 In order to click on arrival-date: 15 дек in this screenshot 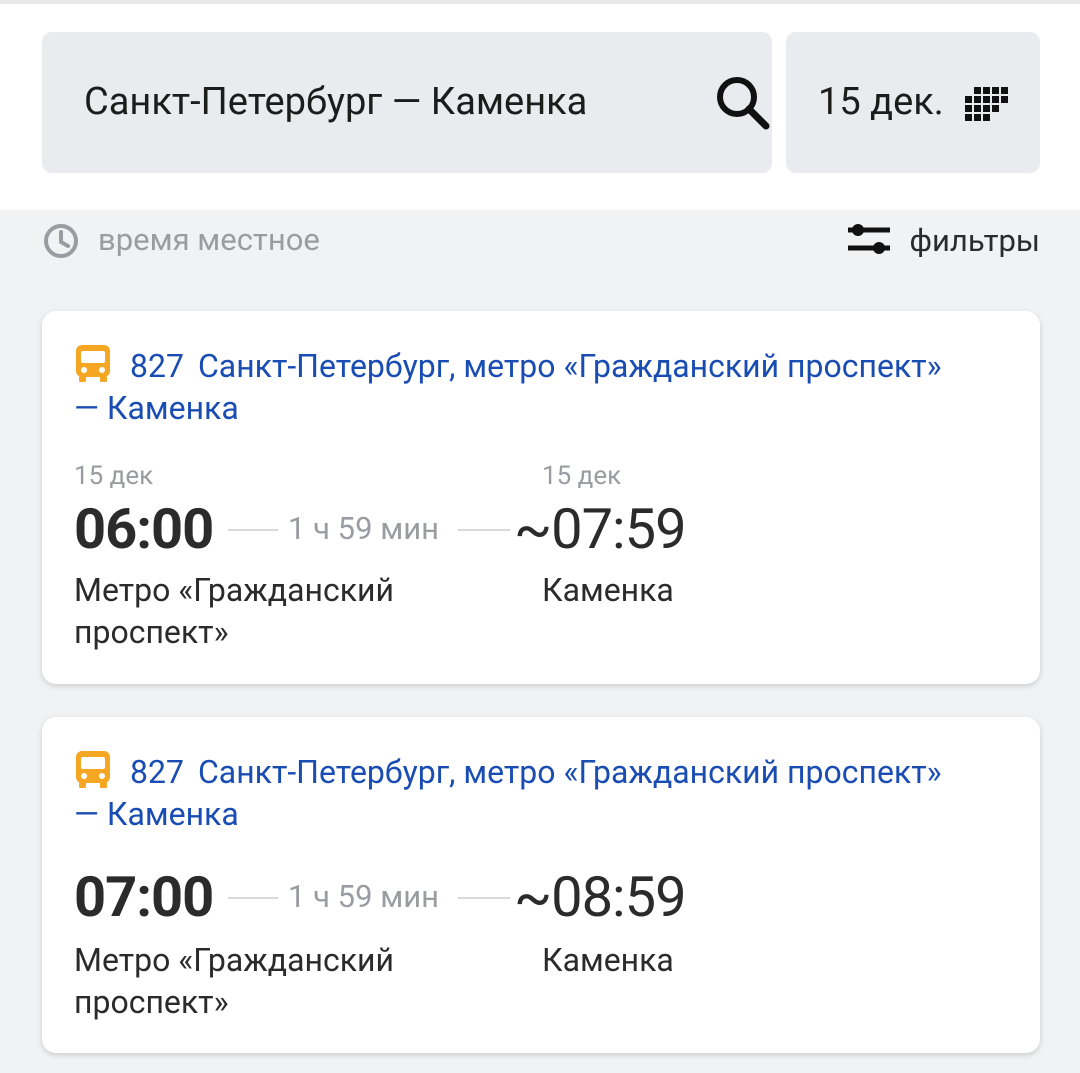, I will do `click(582, 476)`.